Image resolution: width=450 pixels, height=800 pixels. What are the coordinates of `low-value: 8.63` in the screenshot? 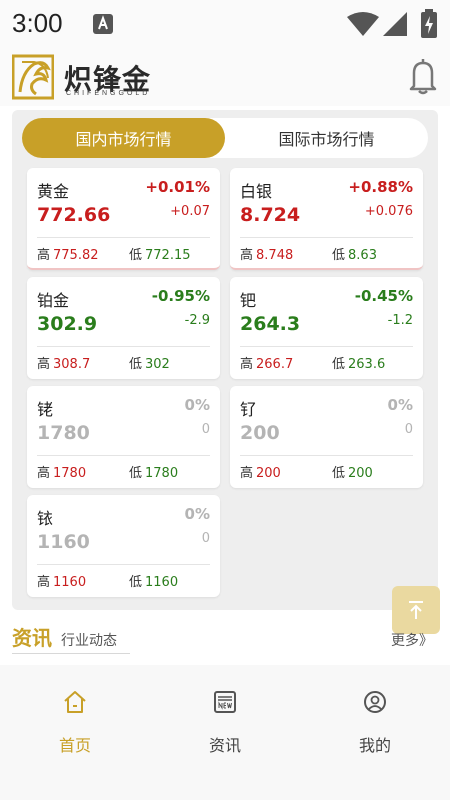 It's located at (362, 255).